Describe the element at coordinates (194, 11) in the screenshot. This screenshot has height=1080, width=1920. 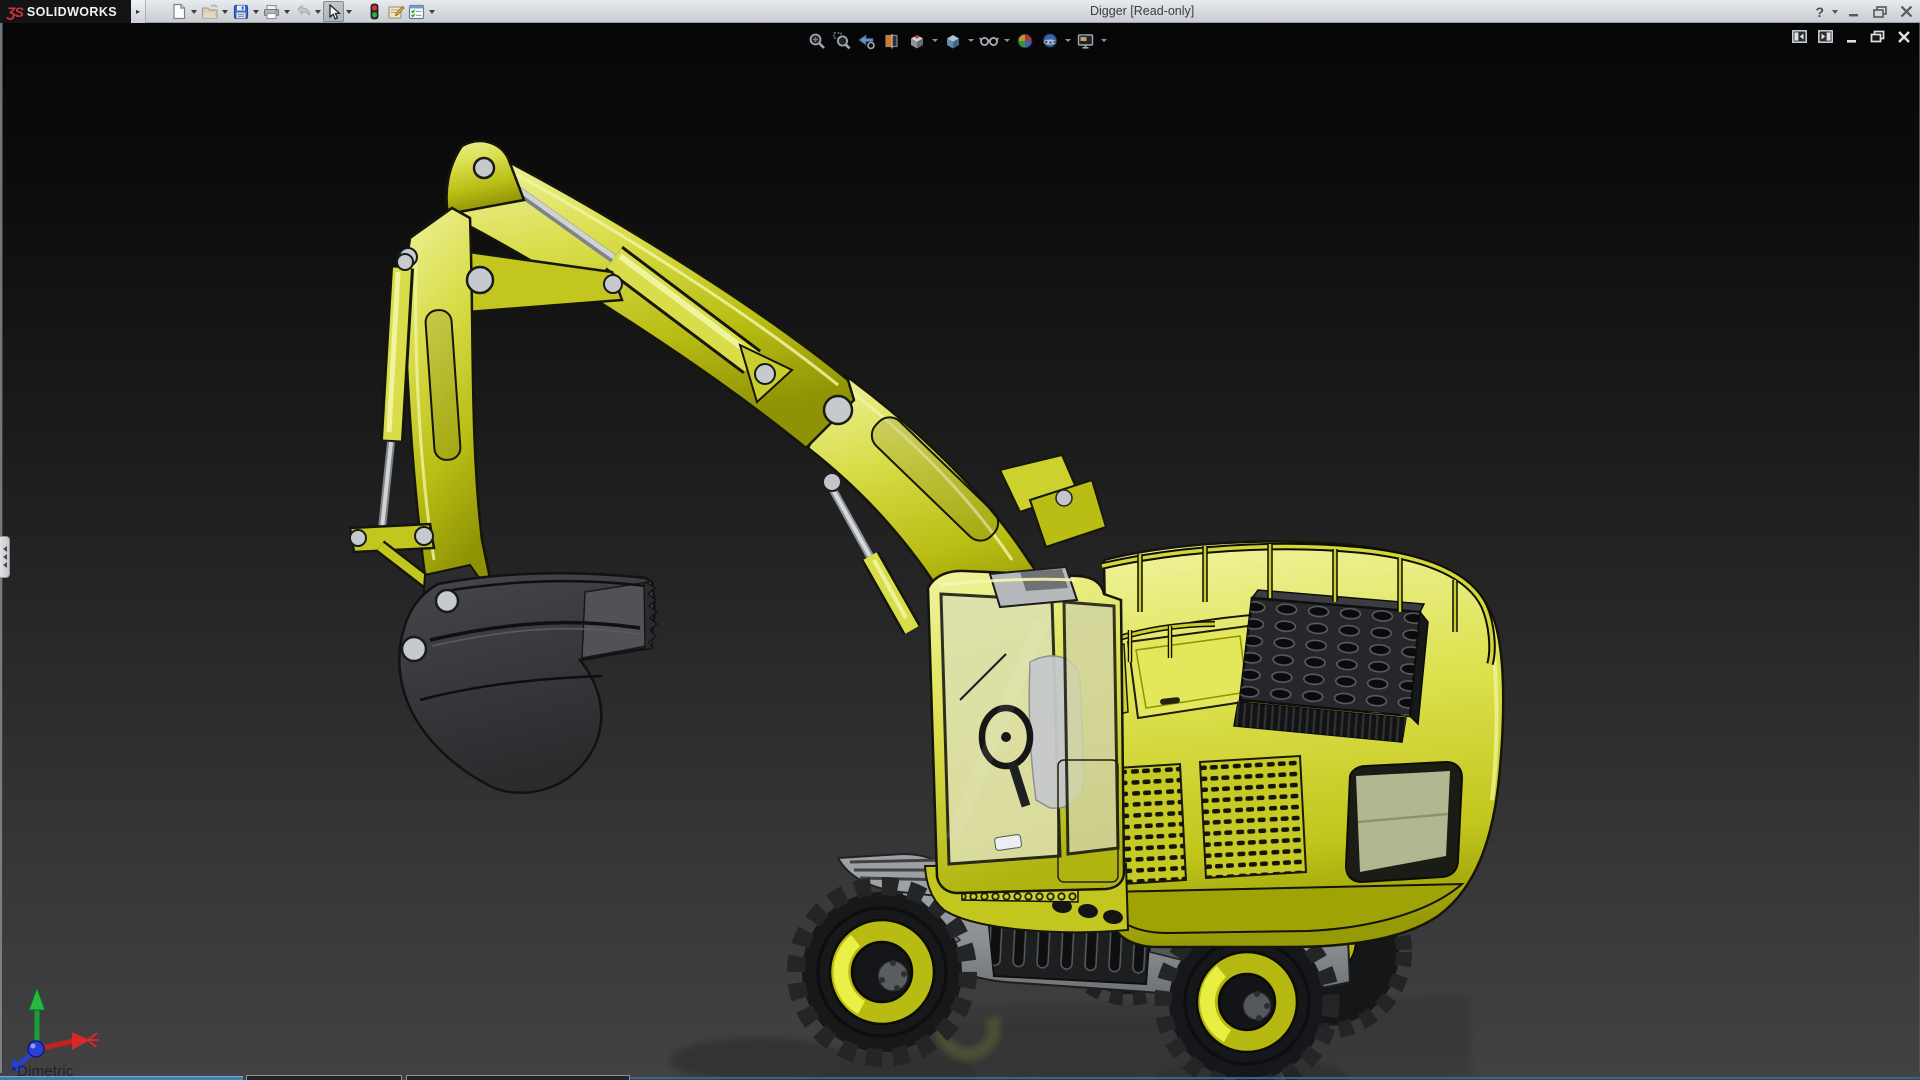
I see `new-document-dropdown` at that location.